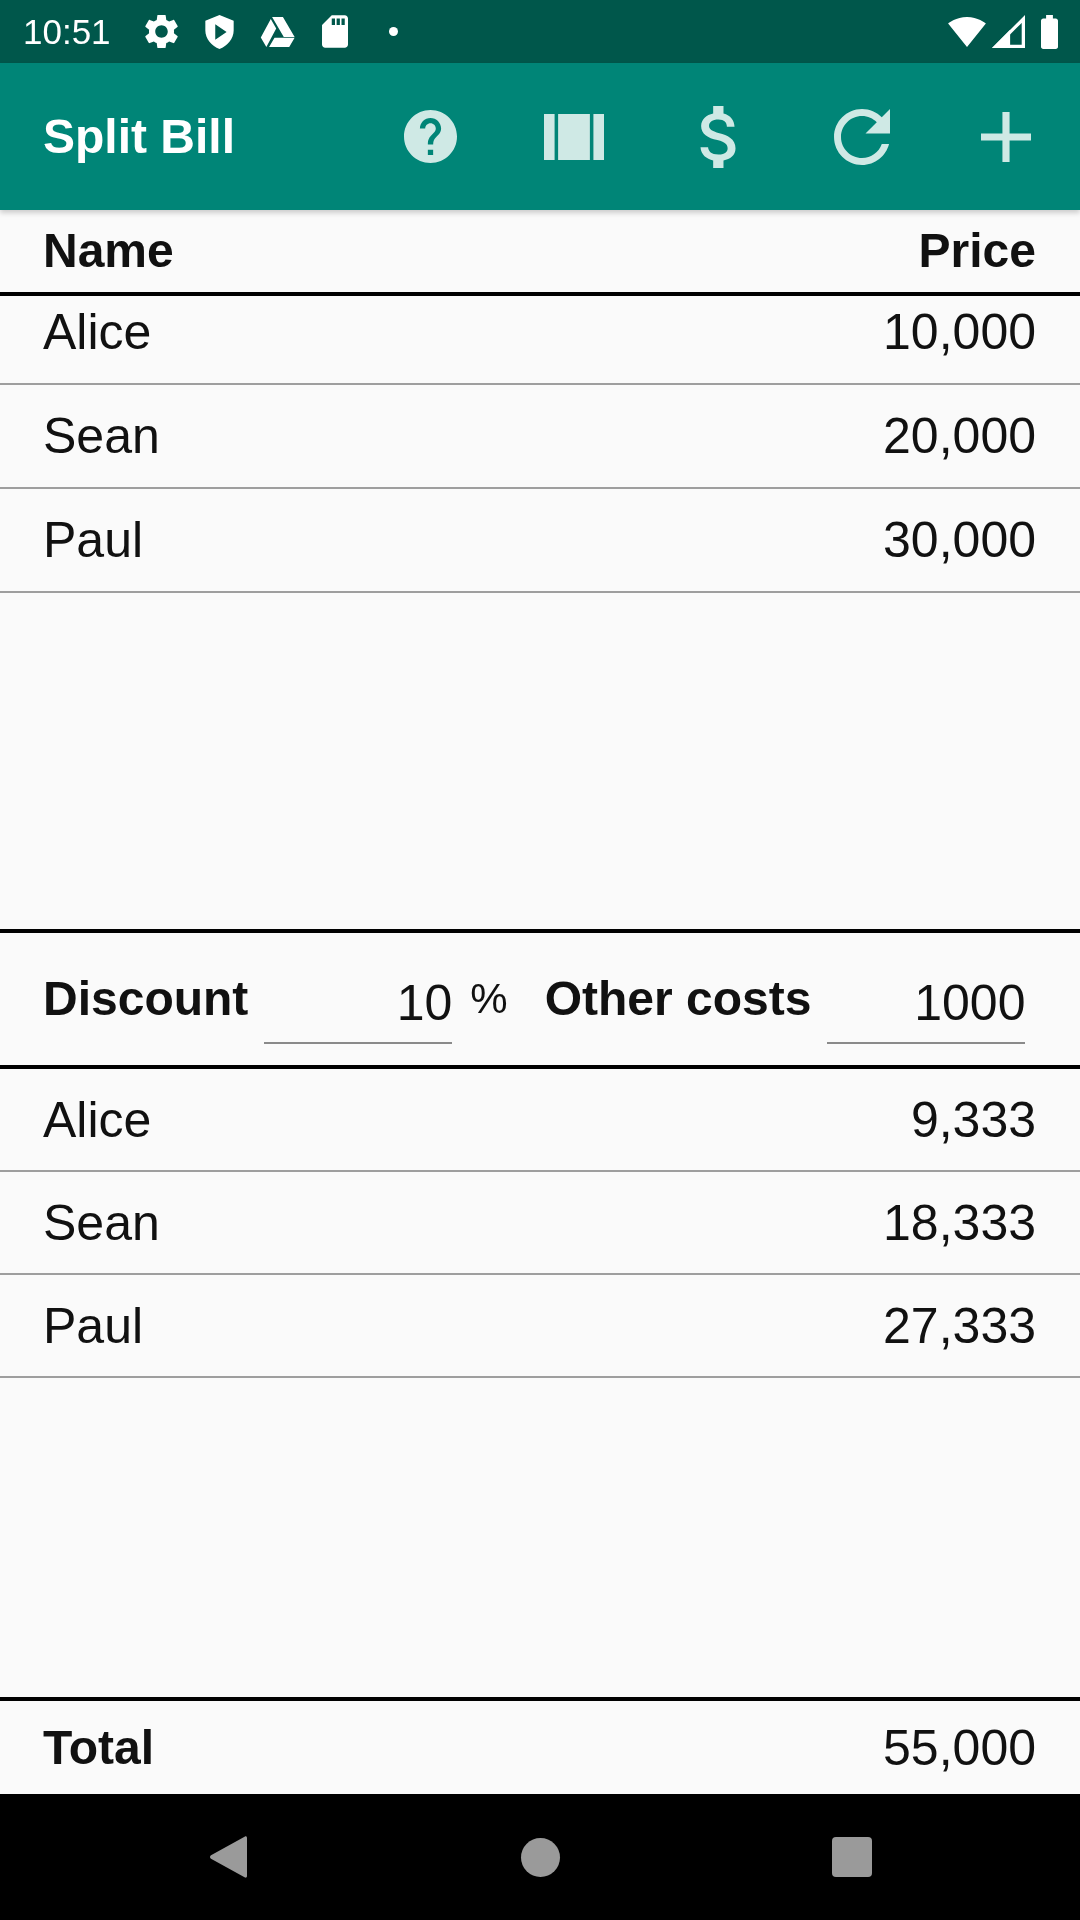  I want to click on recents-square-icon, so click(852, 1857).